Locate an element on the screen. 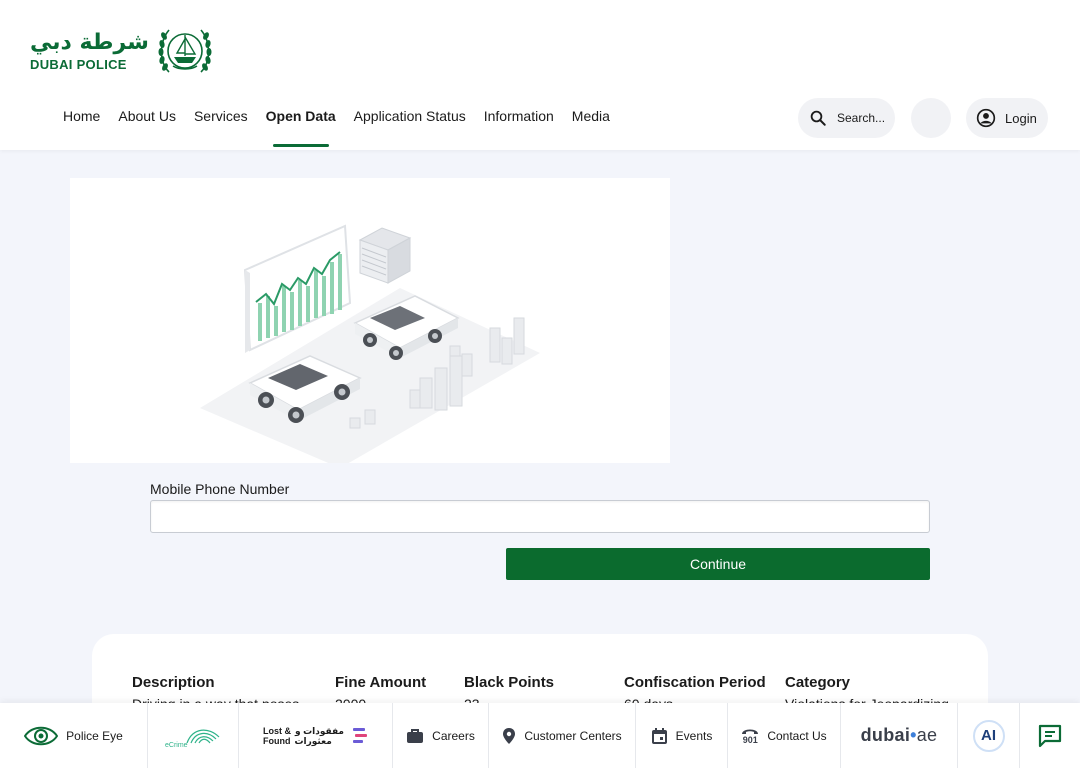 This screenshot has width=1080, height=768. lost-found-ar-2: معثورات is located at coordinates (313, 740).